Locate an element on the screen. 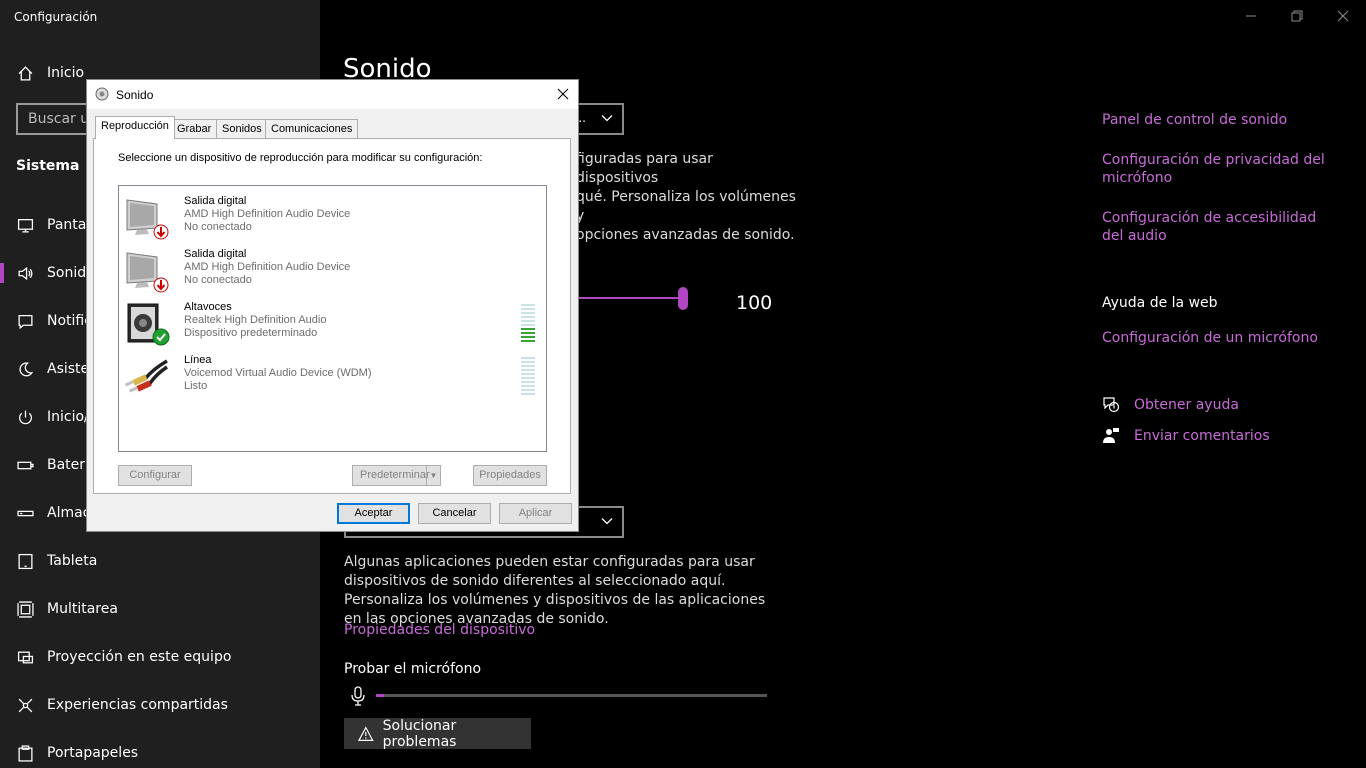 This screenshot has width=1366, height=768. tab-sounds: Sonidos is located at coordinates (242, 128).